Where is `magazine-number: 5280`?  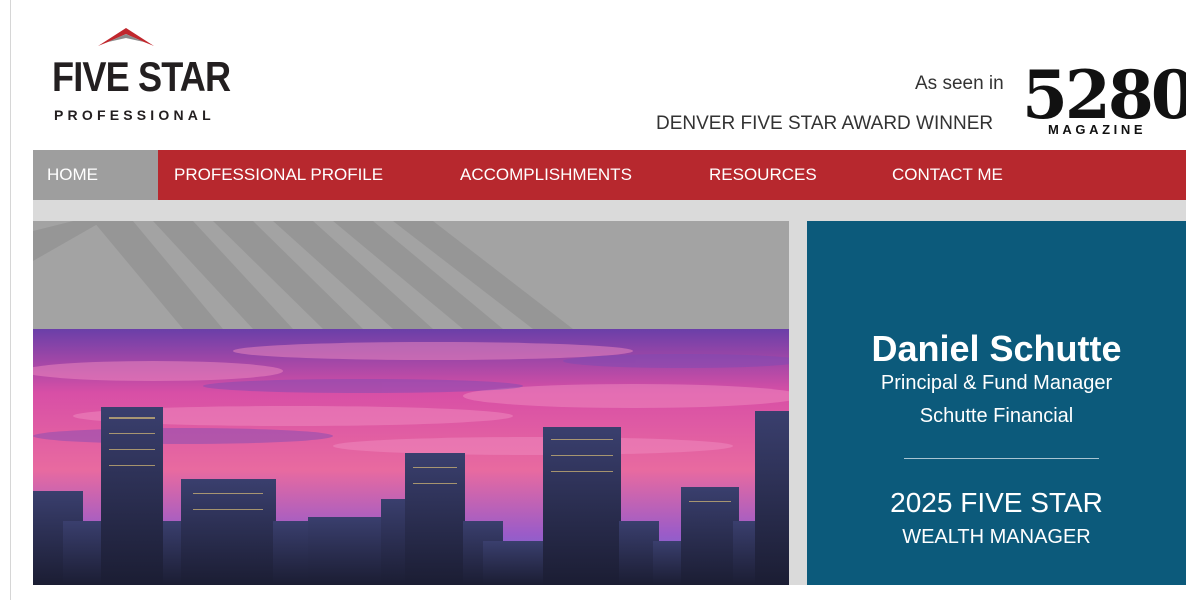
magazine-number: 5280 is located at coordinates (1104, 95).